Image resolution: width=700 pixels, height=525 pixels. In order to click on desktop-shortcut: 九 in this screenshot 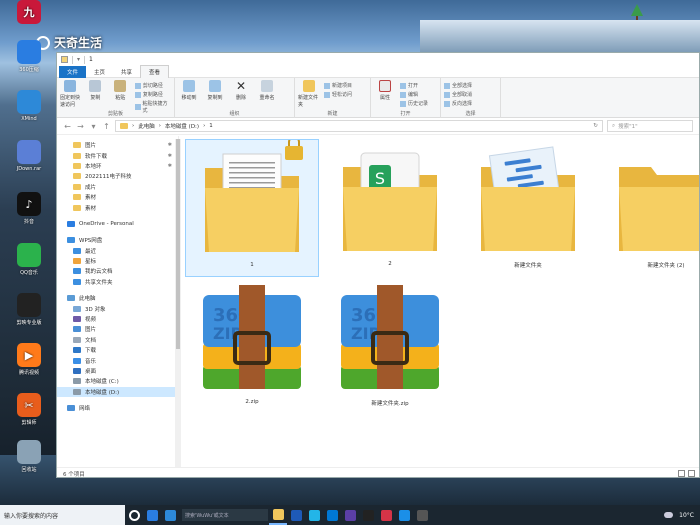, I will do `click(29, 13)`.